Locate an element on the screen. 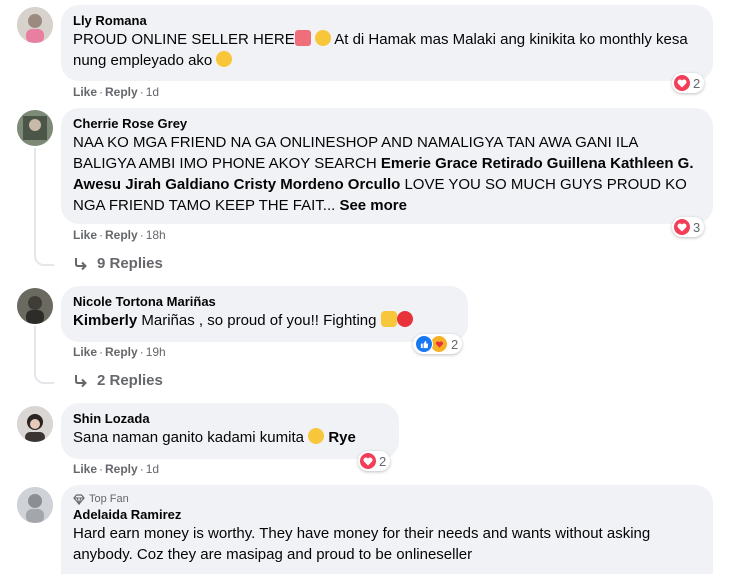  timestamp: 19h is located at coordinates (156, 352).